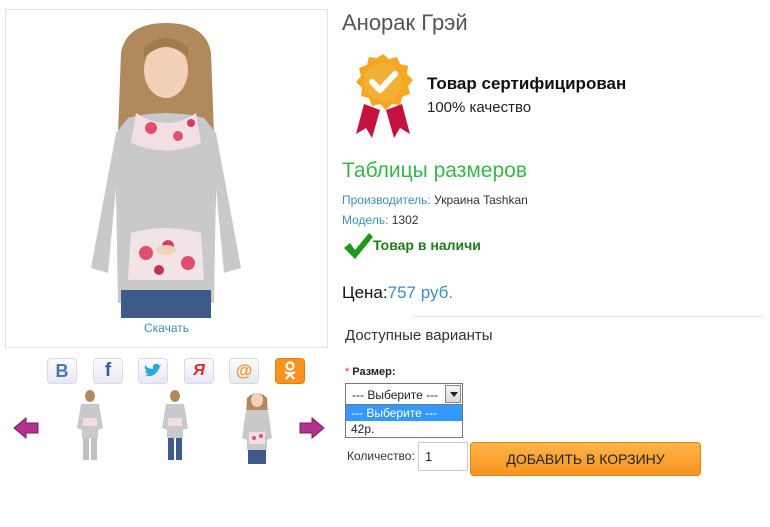 The image size is (770, 527). Describe the element at coordinates (347, 372) in the screenshot. I see `required-mark: *` at that location.